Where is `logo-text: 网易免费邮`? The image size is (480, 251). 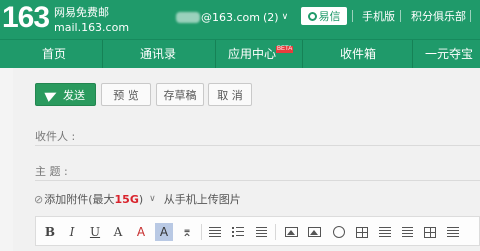
logo-text: 网易免费邮 is located at coordinates (81, 12).